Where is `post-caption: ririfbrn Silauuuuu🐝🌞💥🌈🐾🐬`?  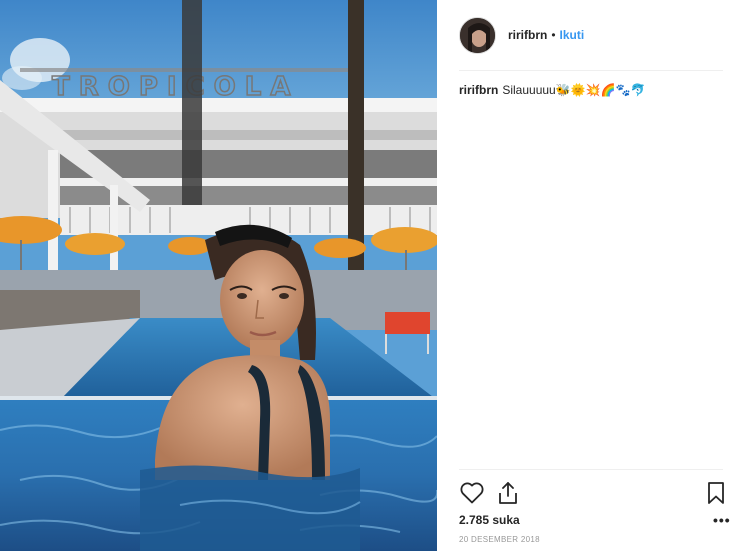
post-caption: ririfbrn Silauuuuu🐝🌞💥🌈🐾🐬 is located at coordinates (552, 90).